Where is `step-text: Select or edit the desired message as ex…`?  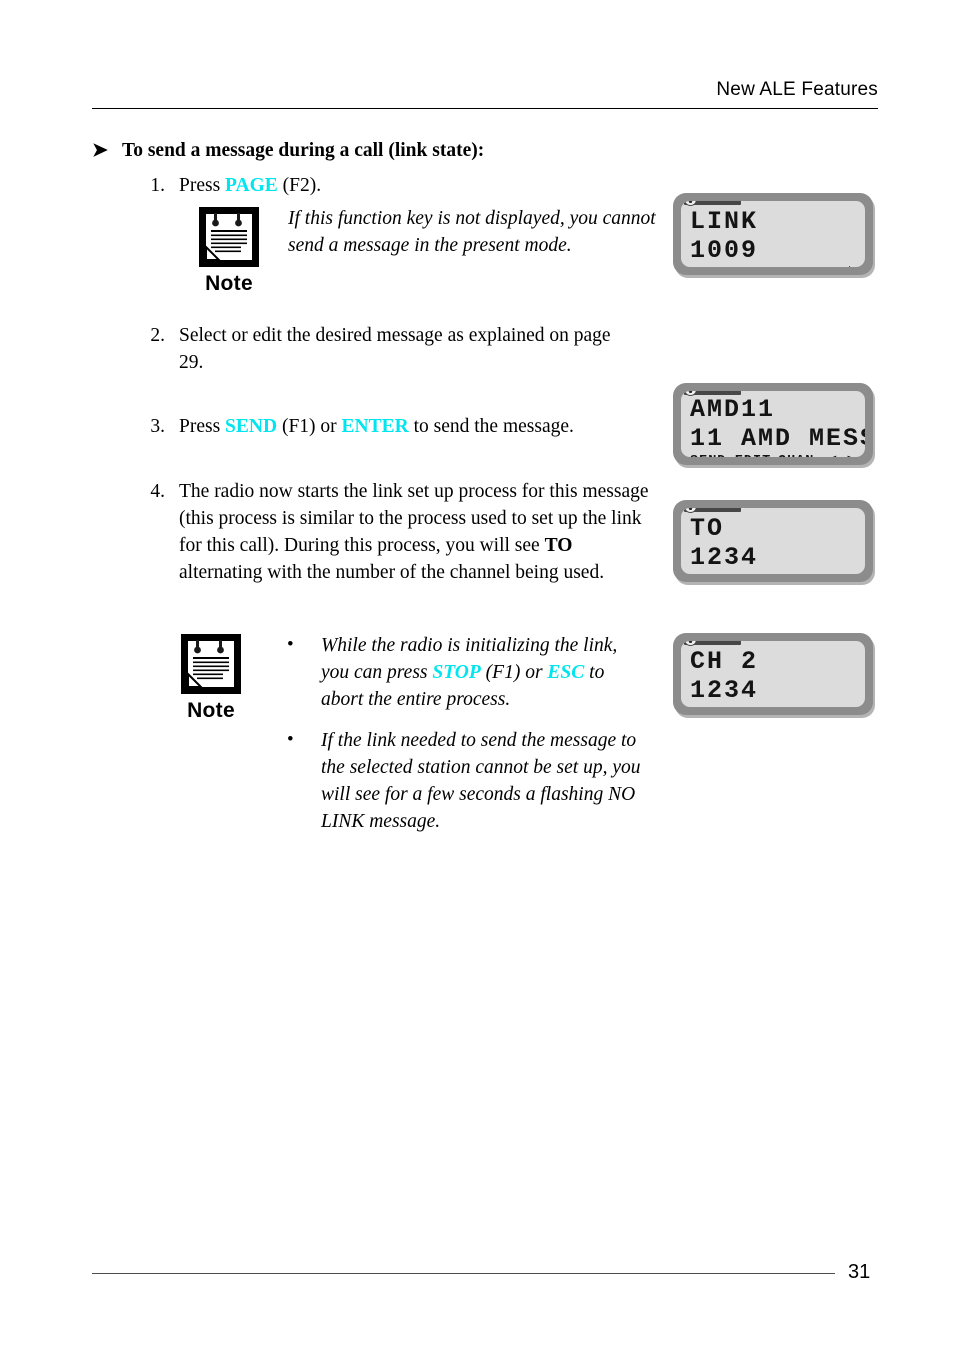
step-text: Select or edit the desired message as ex… is located at coordinates (407, 349).